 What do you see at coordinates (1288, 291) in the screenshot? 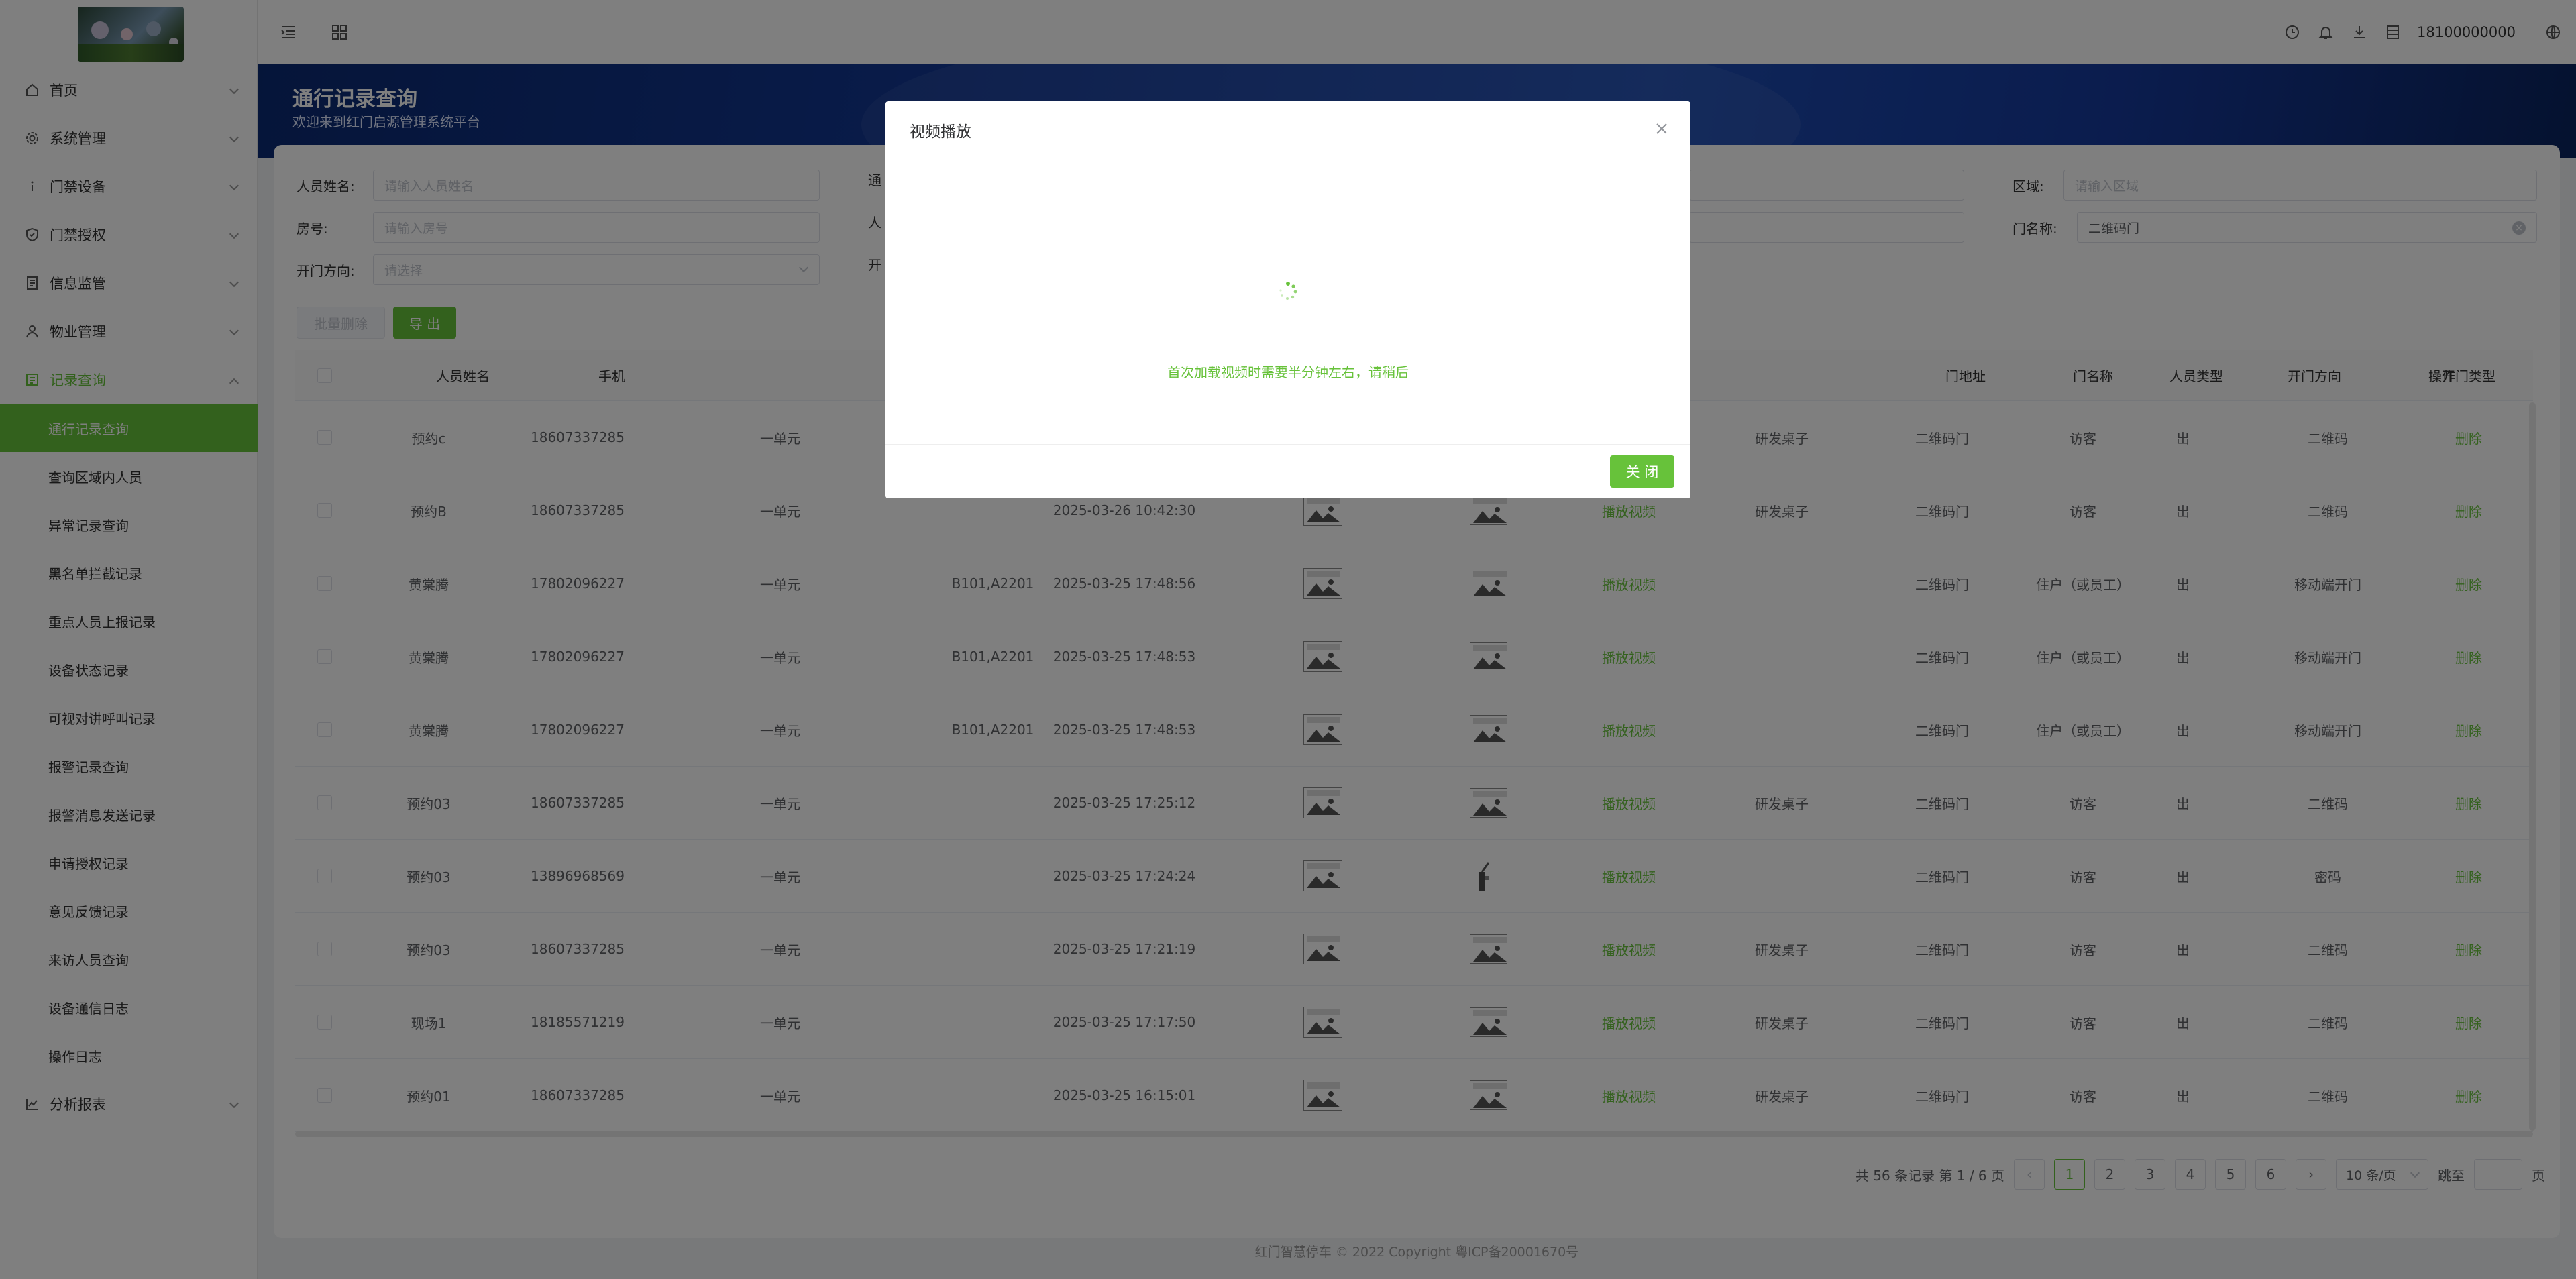
I see `loading-spinner-icon` at bounding box center [1288, 291].